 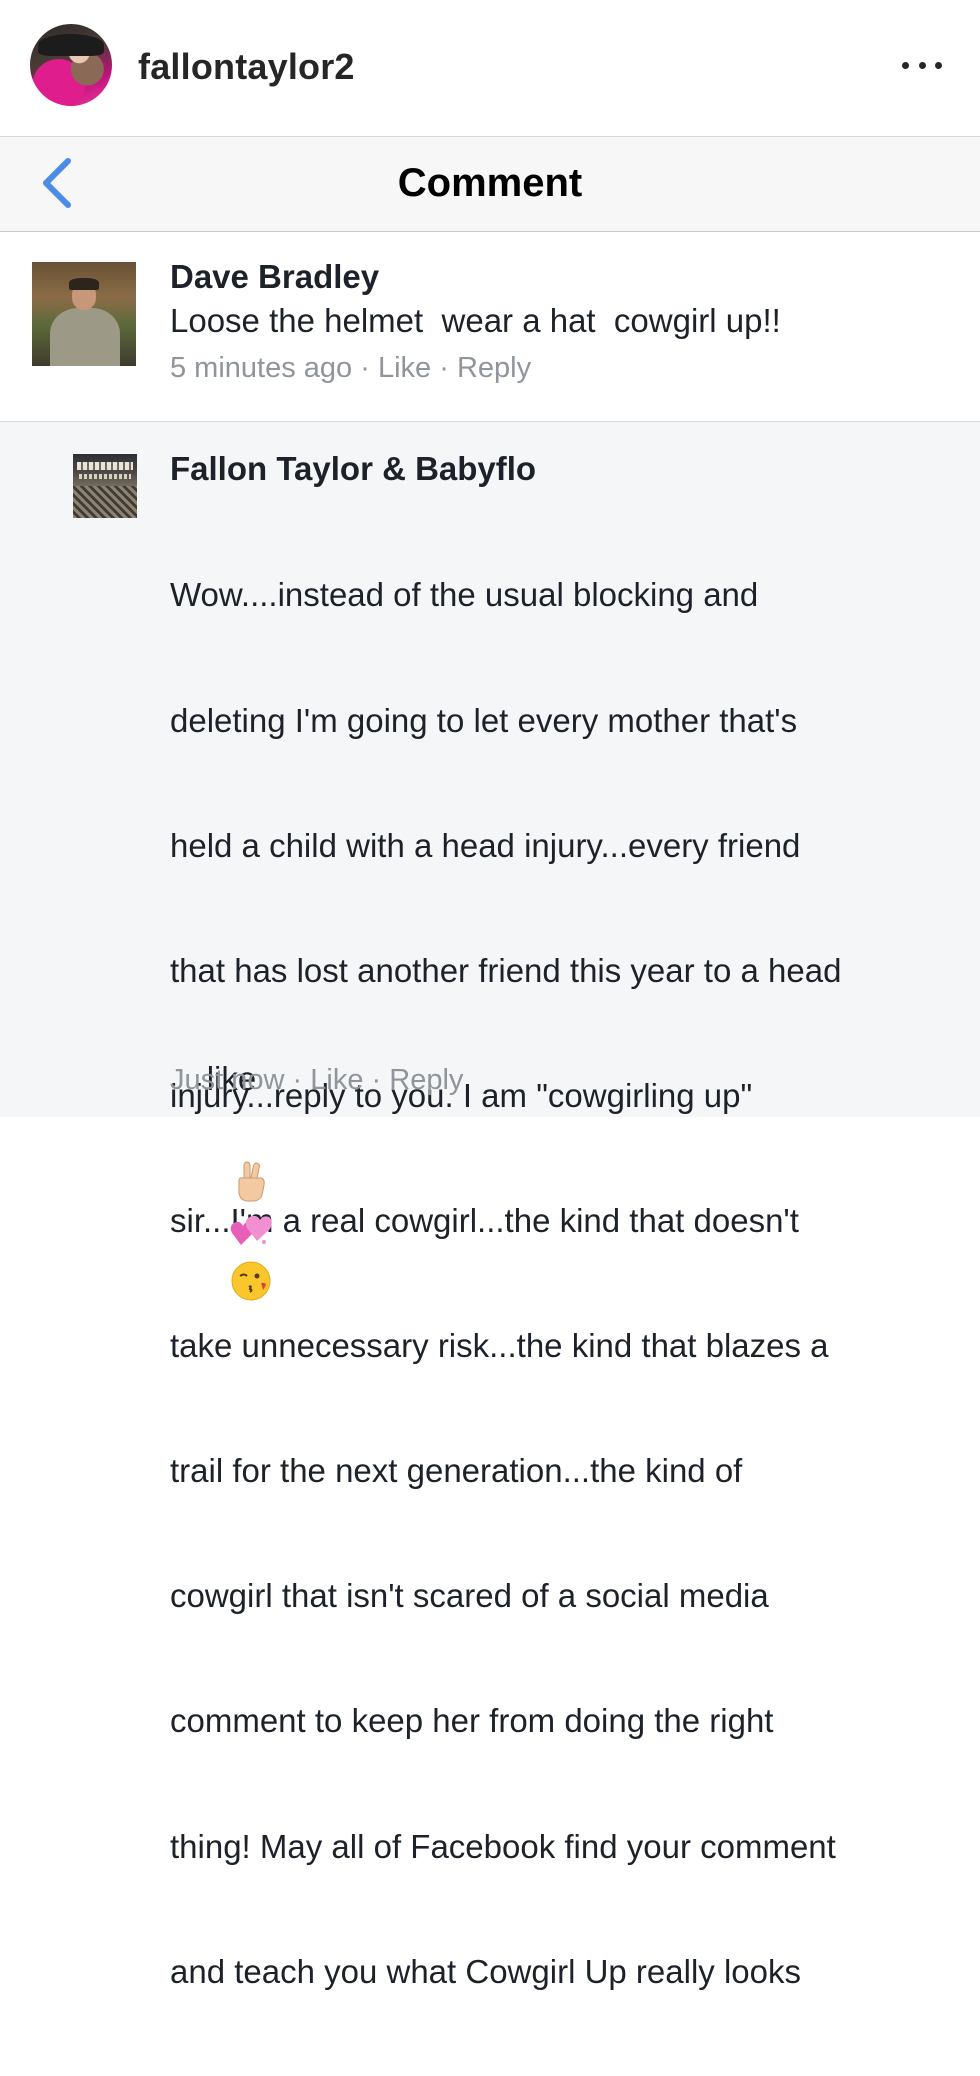 I want to click on comment-nav-bar: Comment, so click(x=490, y=184).